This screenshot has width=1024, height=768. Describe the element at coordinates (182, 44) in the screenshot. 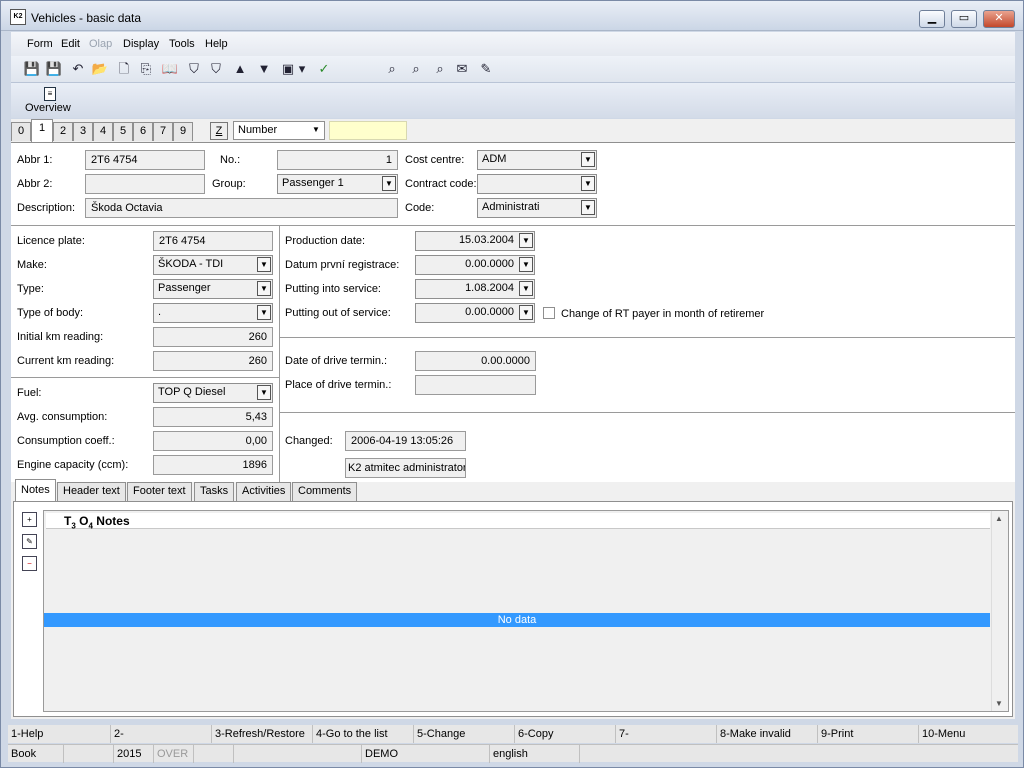

I see `menu-tools: Tools` at that location.